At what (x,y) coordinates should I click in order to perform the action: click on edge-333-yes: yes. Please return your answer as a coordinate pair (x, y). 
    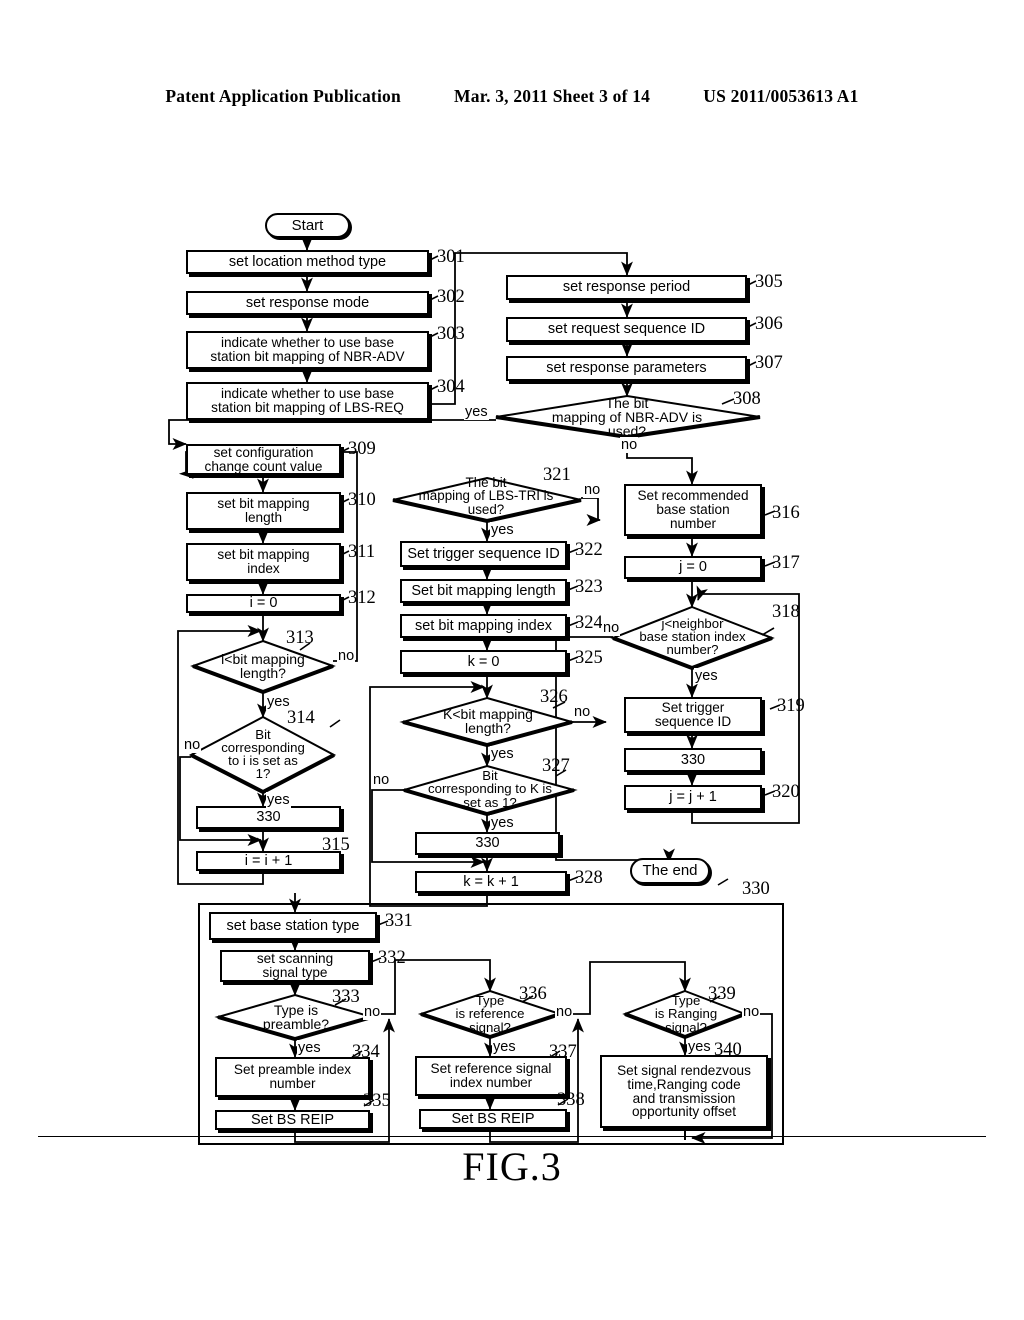
    Looking at the image, I should click on (309, 1048).